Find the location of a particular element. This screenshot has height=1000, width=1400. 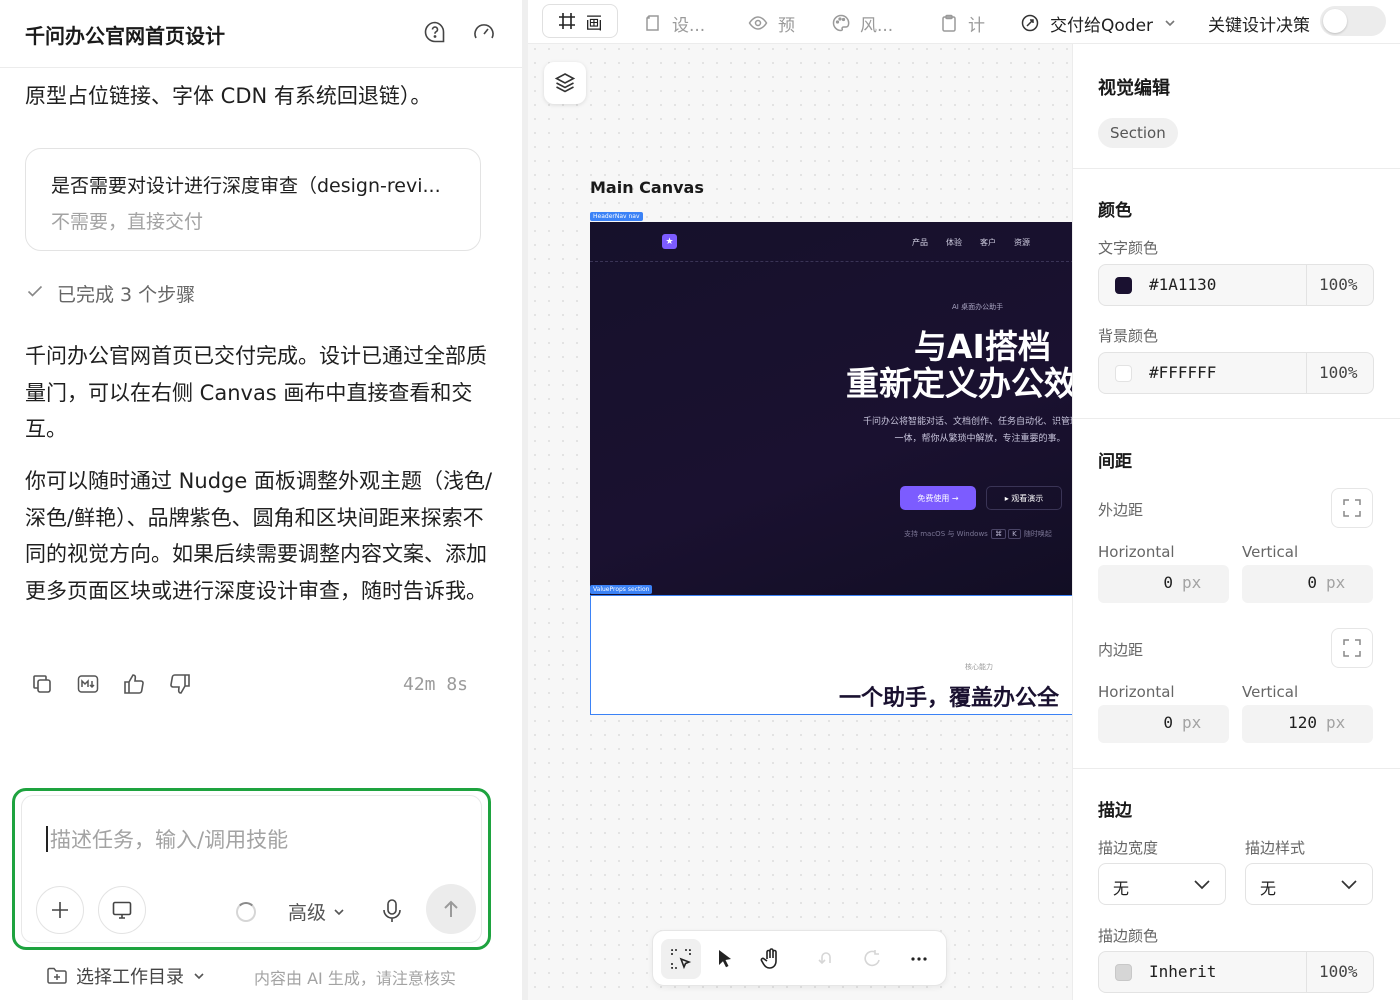

text-color-field: #1A1130 100% is located at coordinates (1236, 285).